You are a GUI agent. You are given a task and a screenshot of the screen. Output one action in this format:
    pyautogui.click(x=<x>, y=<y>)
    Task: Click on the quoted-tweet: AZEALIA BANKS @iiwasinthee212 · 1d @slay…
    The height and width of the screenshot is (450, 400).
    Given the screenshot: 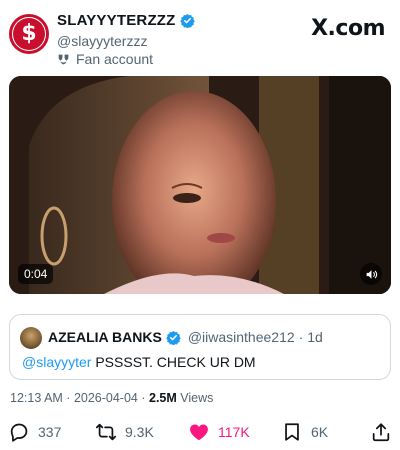 What is the action you would take?
    pyautogui.click(x=200, y=347)
    